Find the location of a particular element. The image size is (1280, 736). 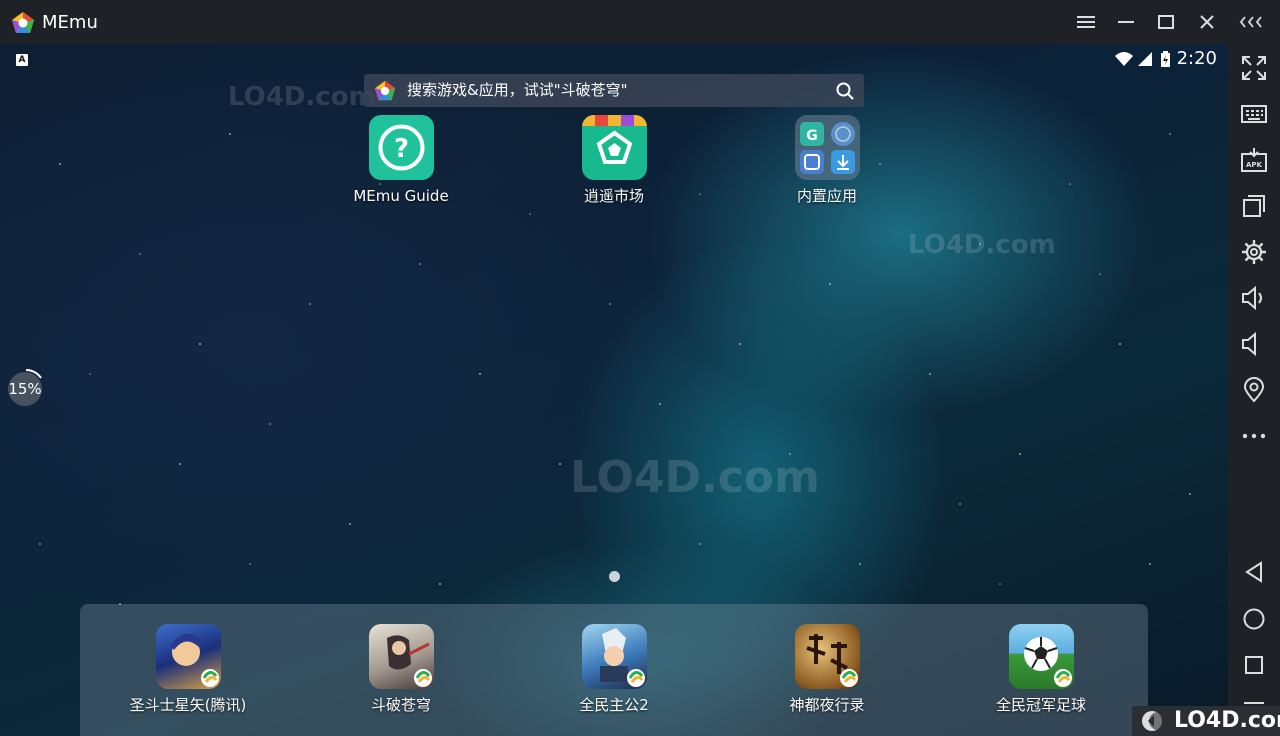

multi-window-icon is located at coordinates (1254, 206).